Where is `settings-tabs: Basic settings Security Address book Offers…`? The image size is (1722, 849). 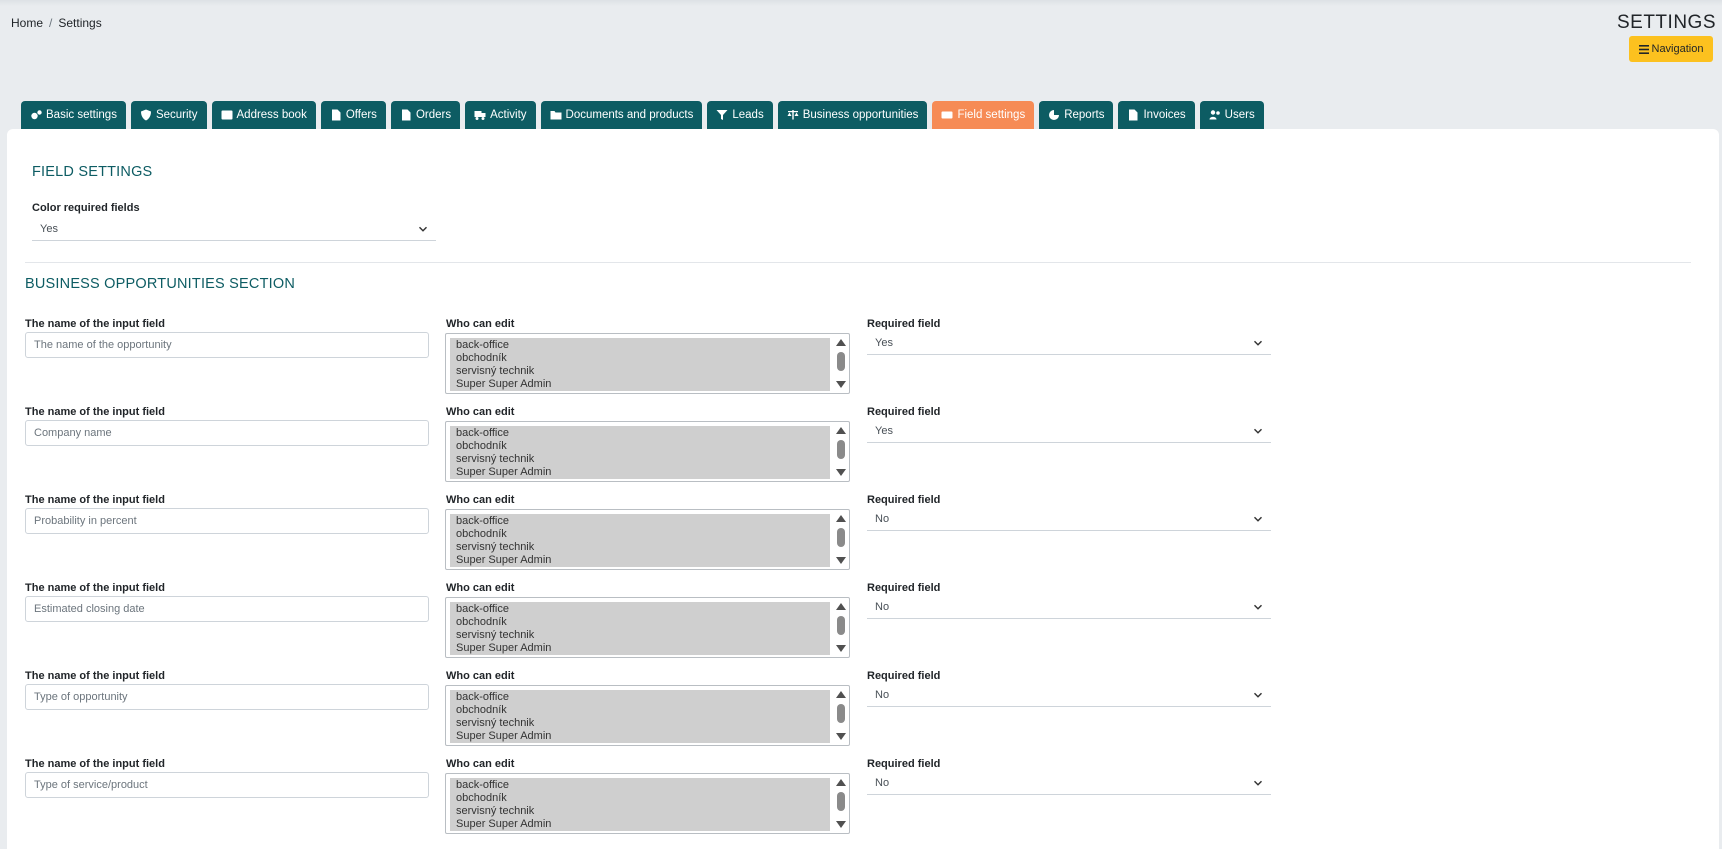
settings-tabs: Basic settings Security Address book Offers… is located at coordinates (642, 115).